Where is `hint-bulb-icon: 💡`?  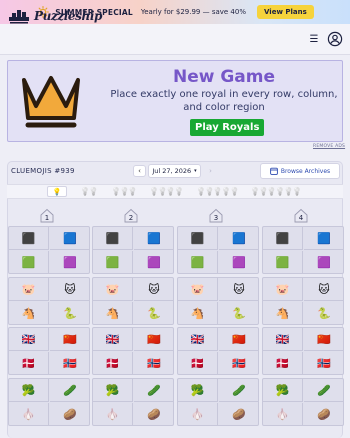 hint-bulb-icon: 💡 is located at coordinates (57, 191).